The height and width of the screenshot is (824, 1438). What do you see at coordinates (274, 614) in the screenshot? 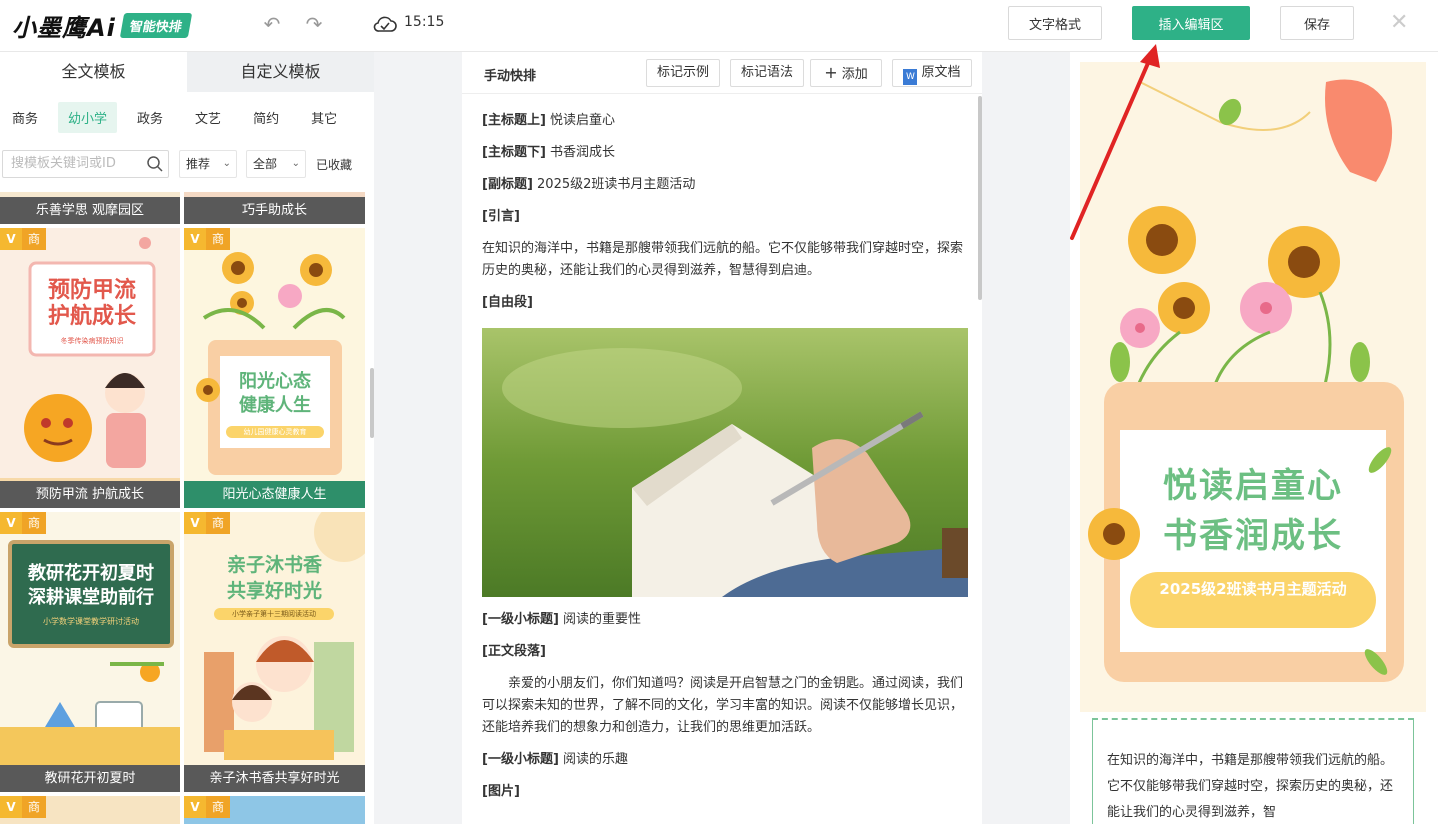
I see `thumbnail-subtitle: 小学亲子第十三期阅读活动` at bounding box center [274, 614].